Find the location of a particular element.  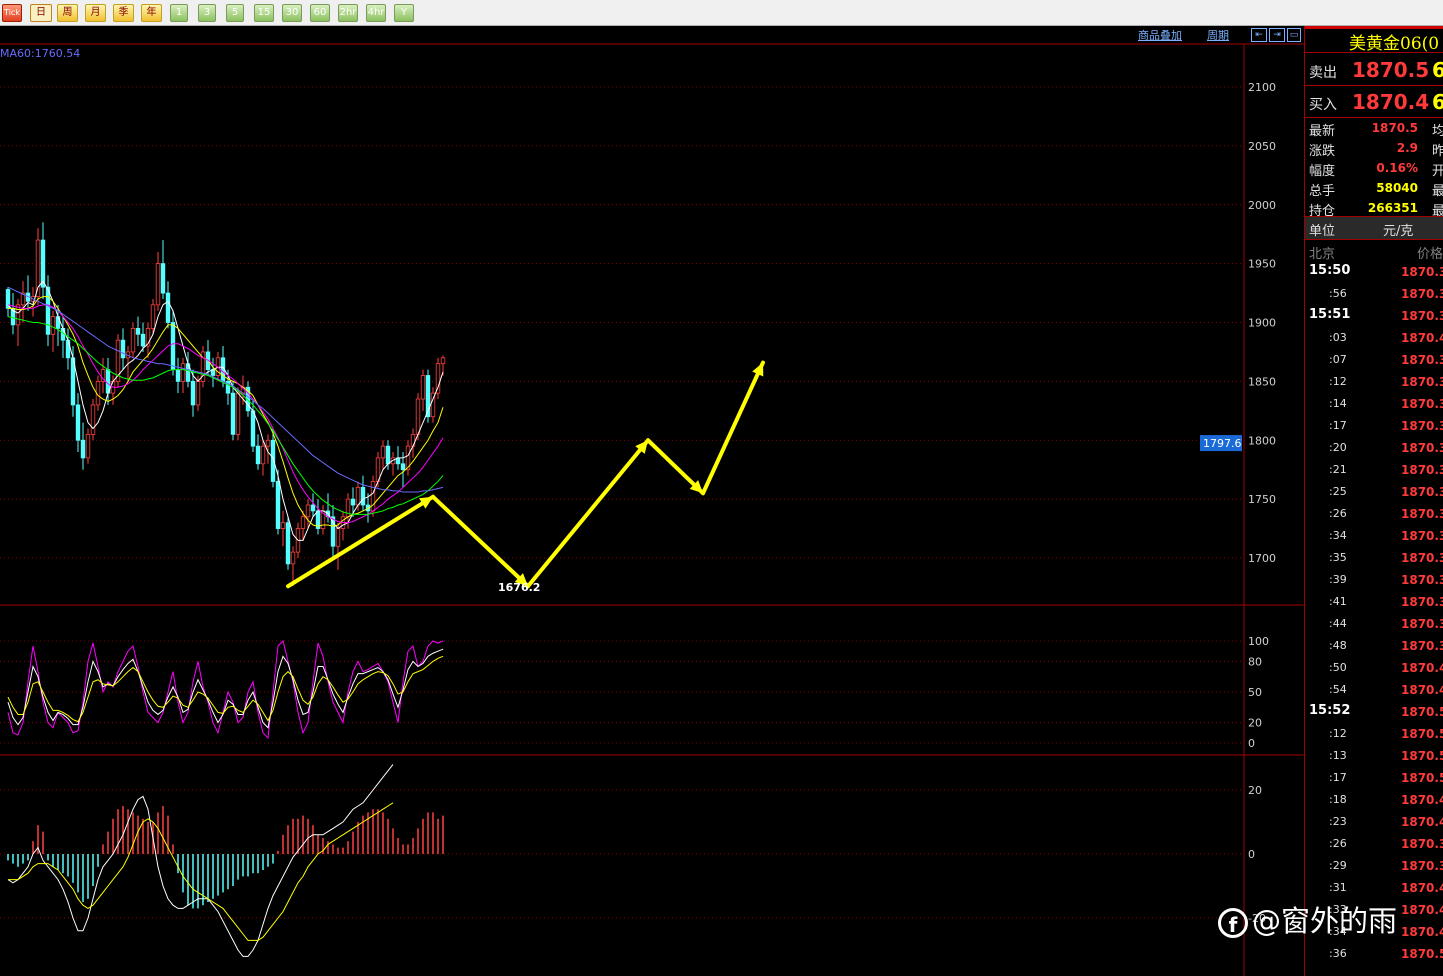

month-button: 月 is located at coordinates (95, 13).